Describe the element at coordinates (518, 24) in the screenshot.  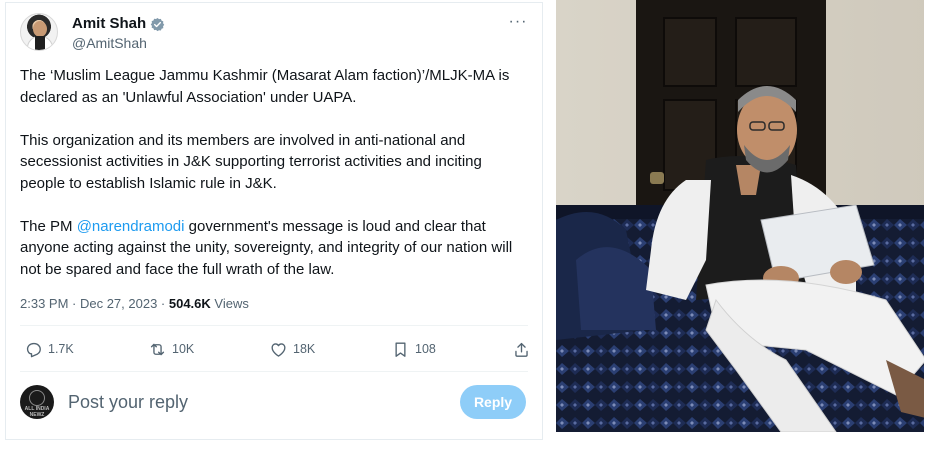
I see `more-options-icon: ···` at that location.